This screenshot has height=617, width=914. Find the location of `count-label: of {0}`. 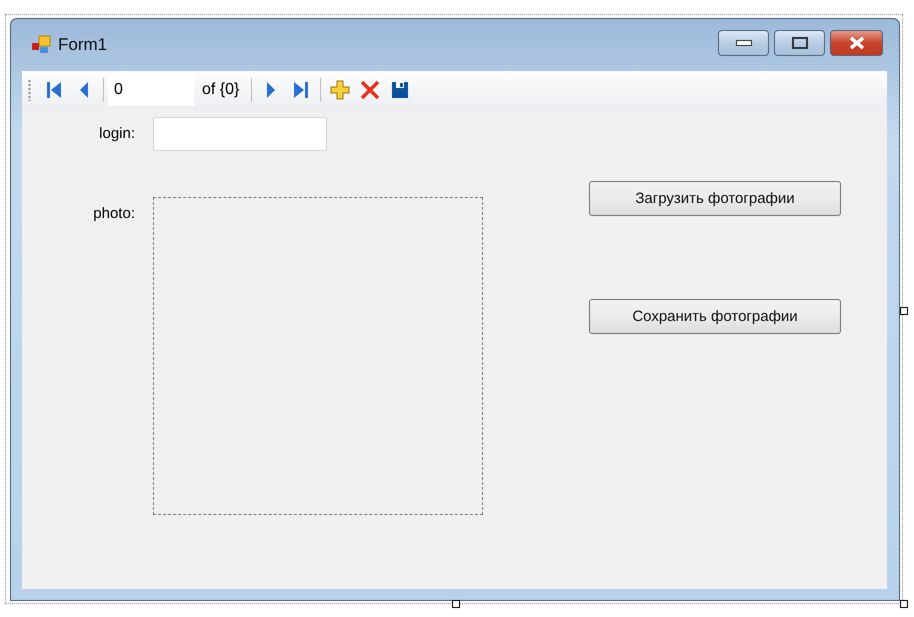

count-label: of {0} is located at coordinates (220, 90).